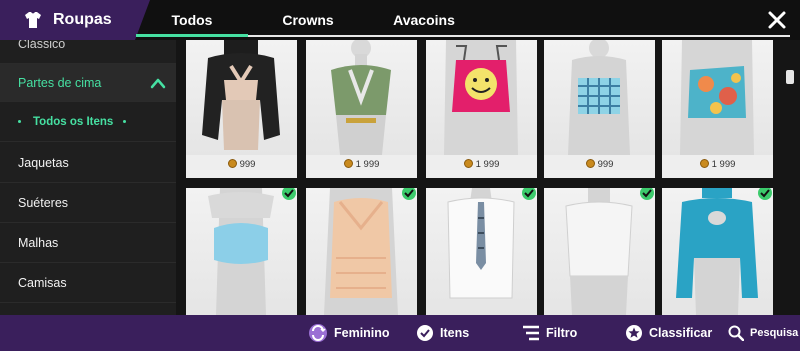  I want to click on search-icon, so click(736, 333).